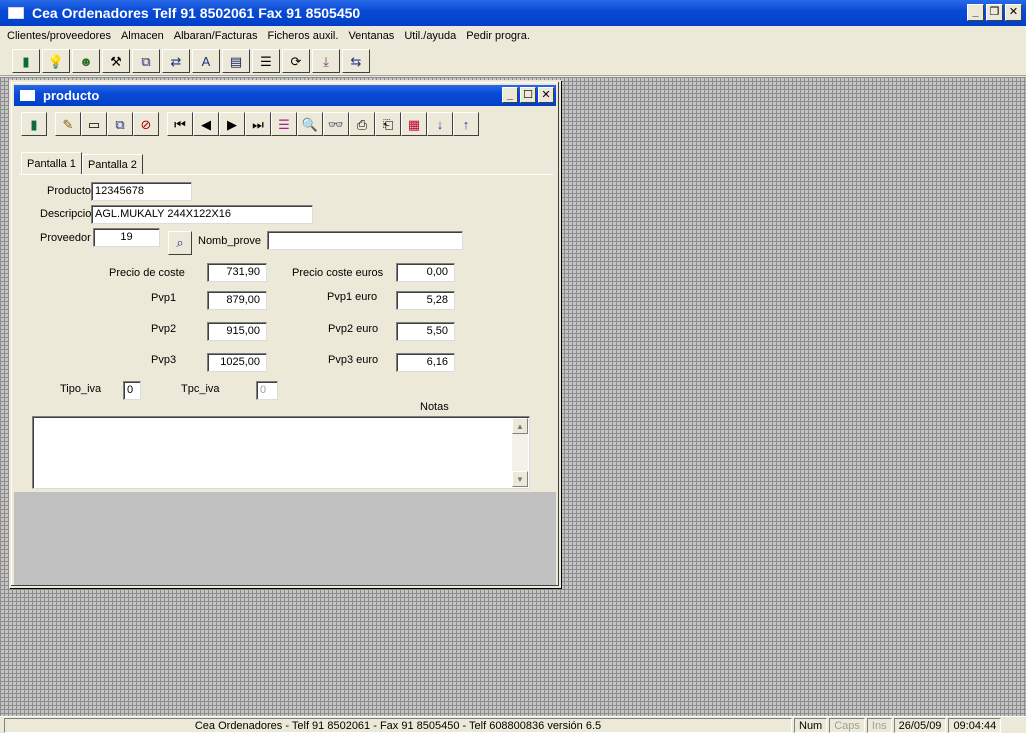 The image size is (1026, 733). I want to click on app-close-button: ✕, so click(1013, 12).